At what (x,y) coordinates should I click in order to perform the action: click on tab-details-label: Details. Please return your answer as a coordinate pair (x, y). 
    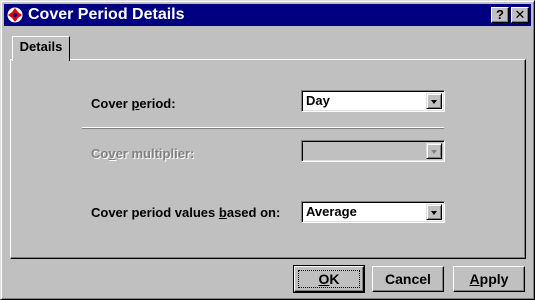
    Looking at the image, I should click on (41, 46).